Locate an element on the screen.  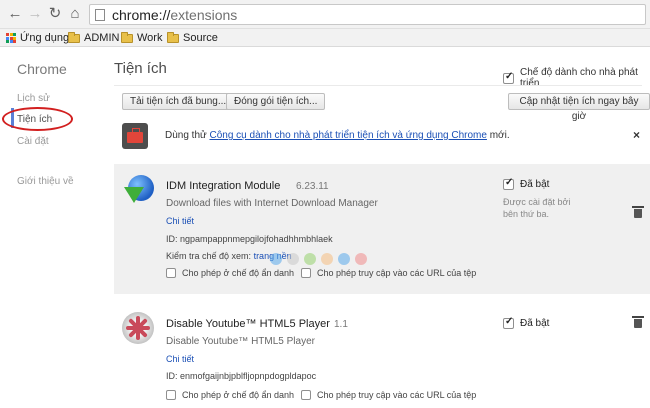
bookmark-admin: ADMIN is located at coordinates (93, 38).